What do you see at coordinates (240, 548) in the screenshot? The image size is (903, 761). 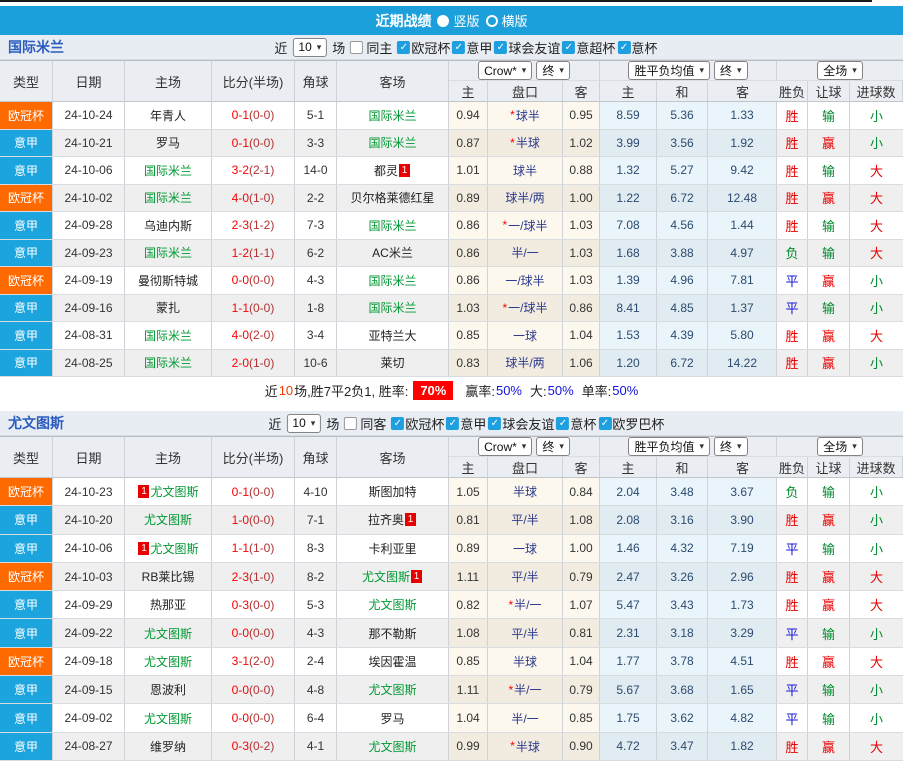 I see `fulltime-score: 1-1` at bounding box center [240, 548].